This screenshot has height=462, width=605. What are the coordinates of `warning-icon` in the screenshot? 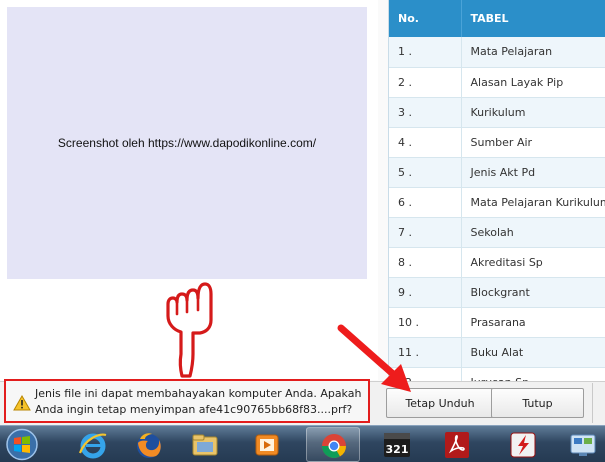 It's located at (22, 403).